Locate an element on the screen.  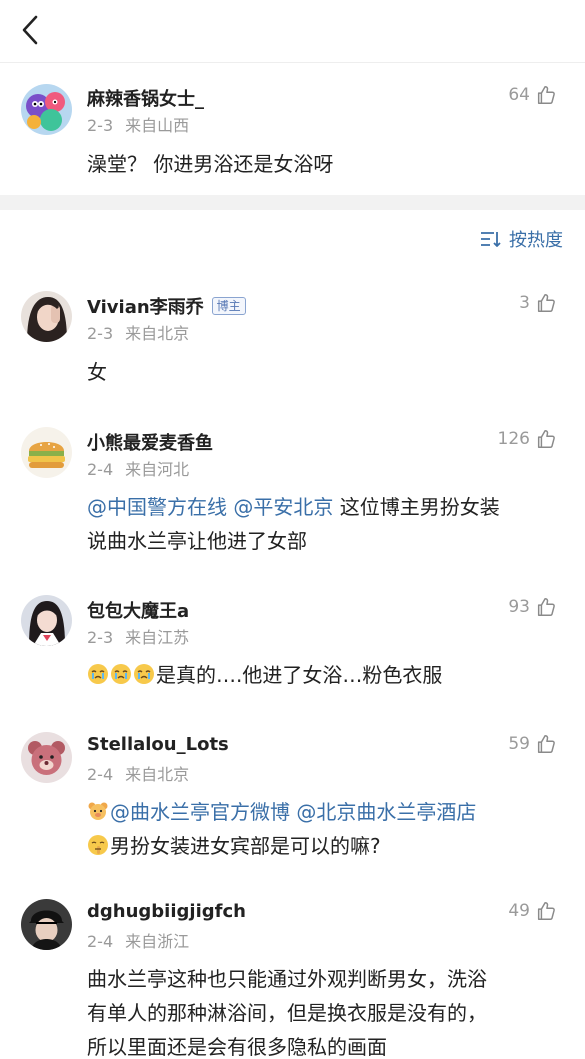
shh-emoji-icon is located at coordinates (98, 845).